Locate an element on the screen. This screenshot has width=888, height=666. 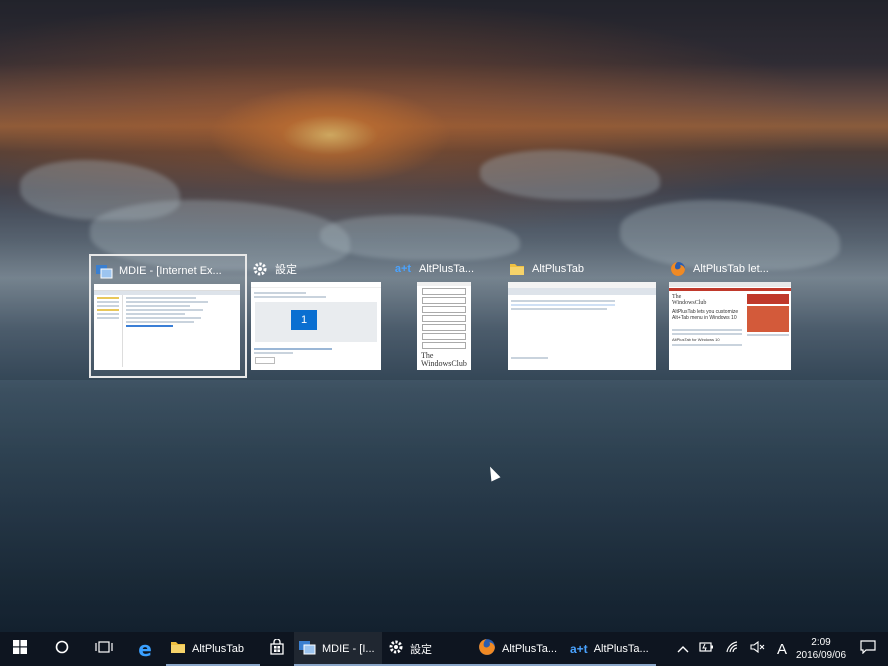
show-hidden-icons-button is located at coordinates (683, 649).